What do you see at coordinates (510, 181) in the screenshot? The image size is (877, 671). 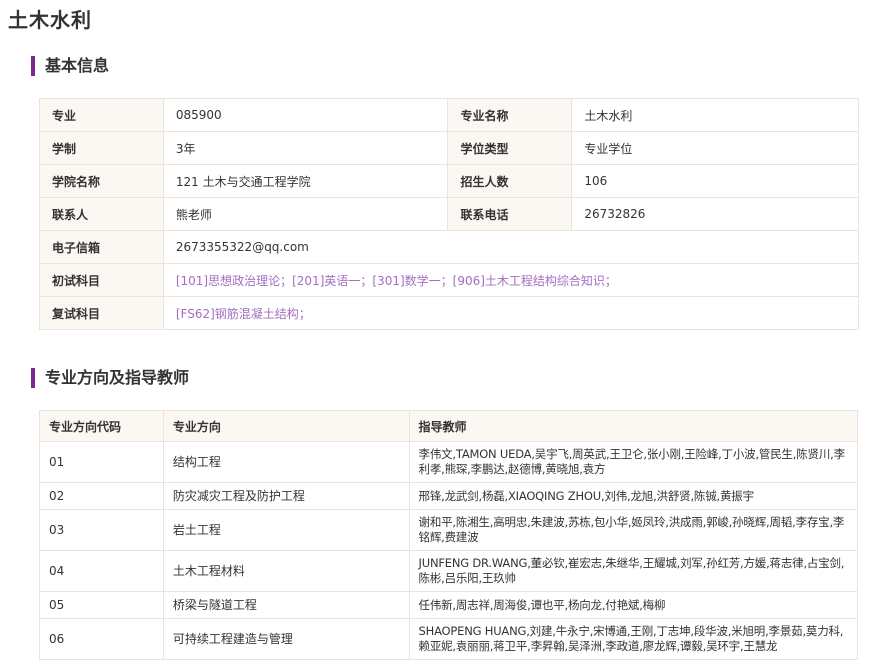 I see `enrollment-label: 招生人数` at bounding box center [510, 181].